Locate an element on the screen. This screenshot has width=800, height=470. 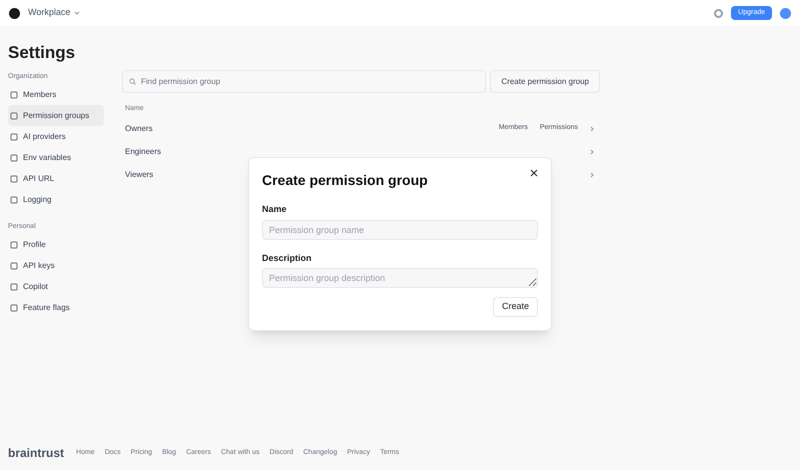
footer-logo: braintrust is located at coordinates (36, 453).